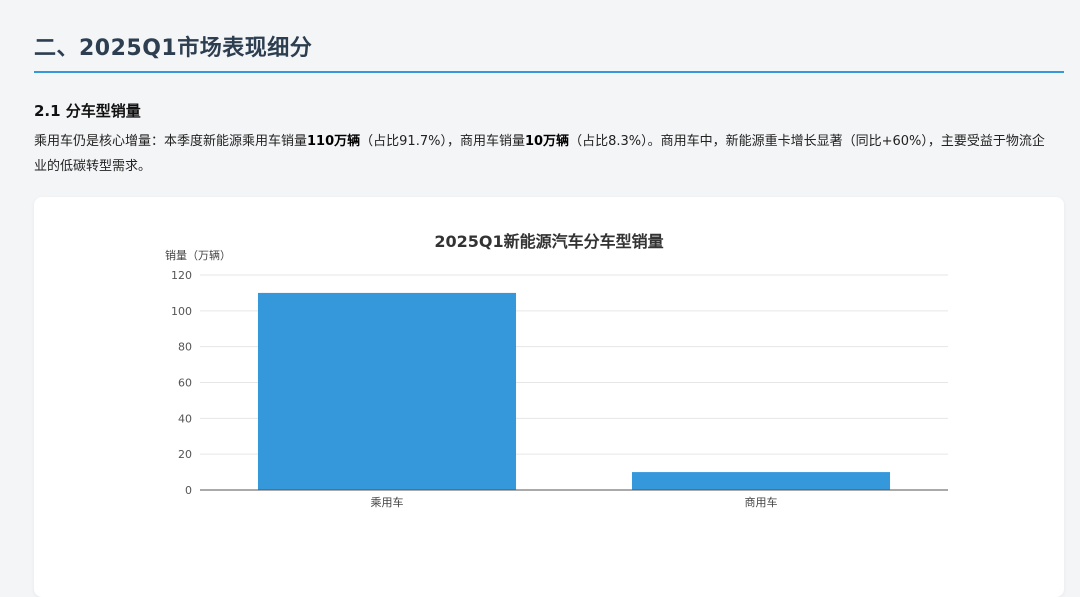  I want to click on subsection-title: 2.1 分车型销量, so click(87, 111).